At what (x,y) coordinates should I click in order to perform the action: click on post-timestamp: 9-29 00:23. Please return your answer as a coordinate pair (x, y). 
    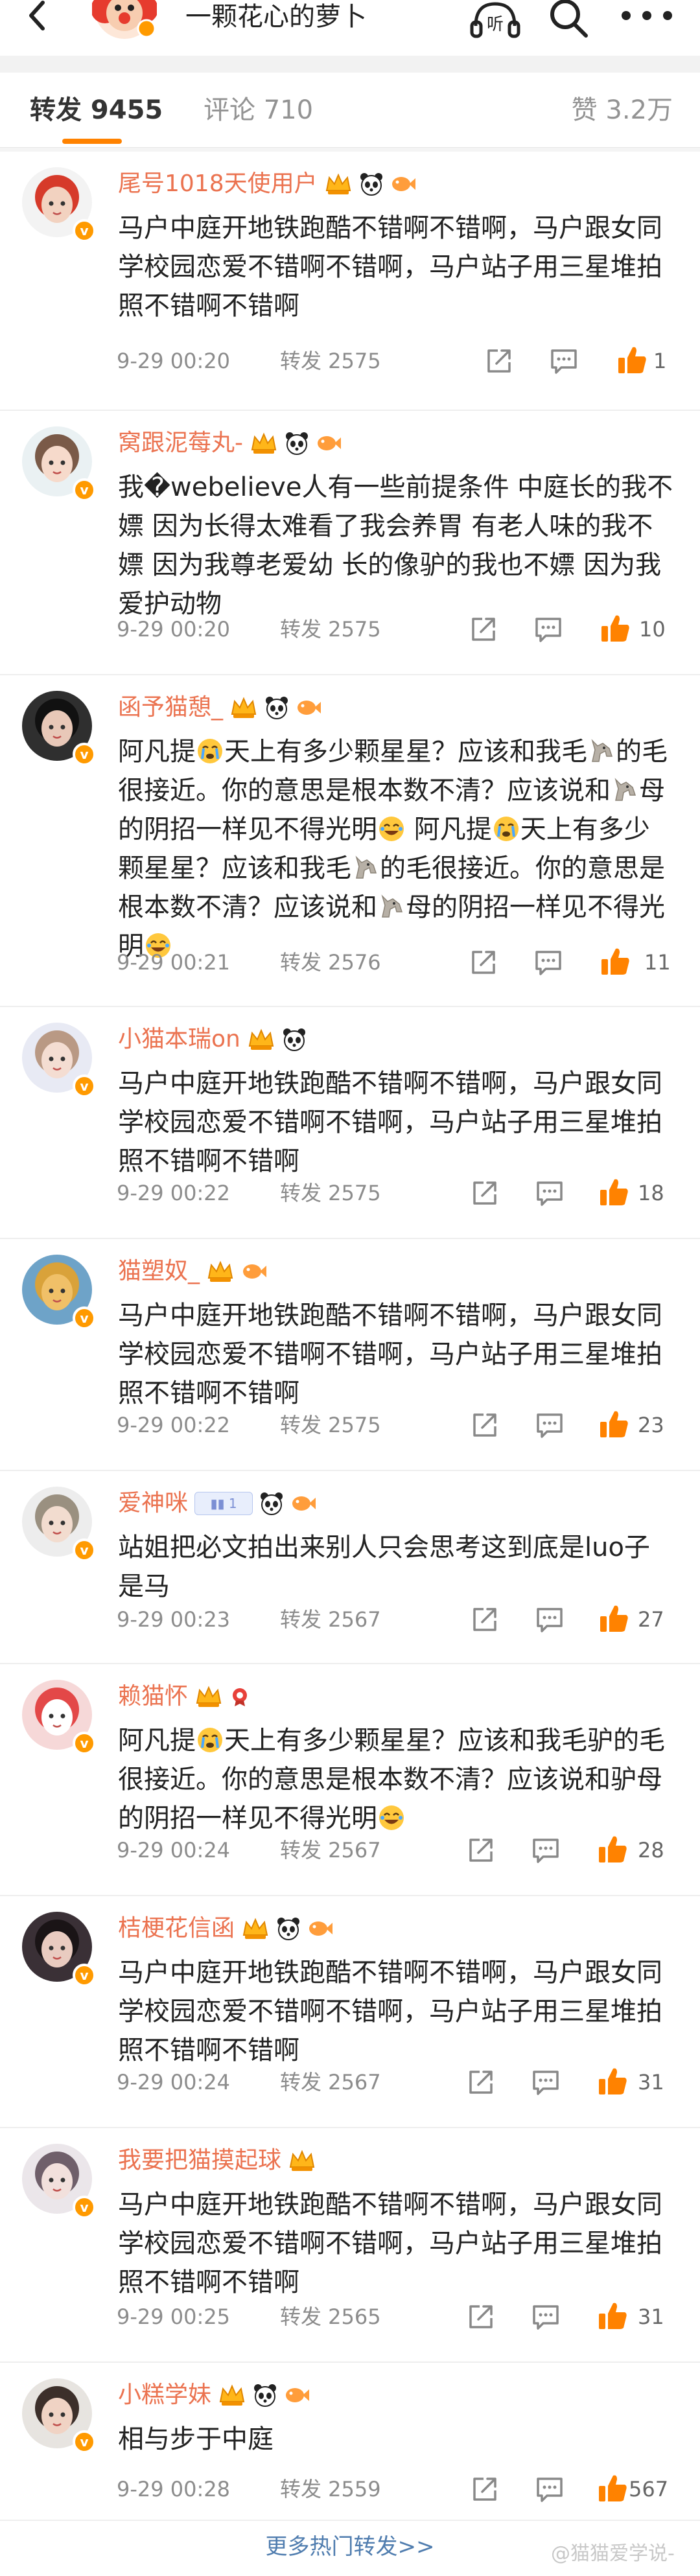
    Looking at the image, I should click on (174, 1620).